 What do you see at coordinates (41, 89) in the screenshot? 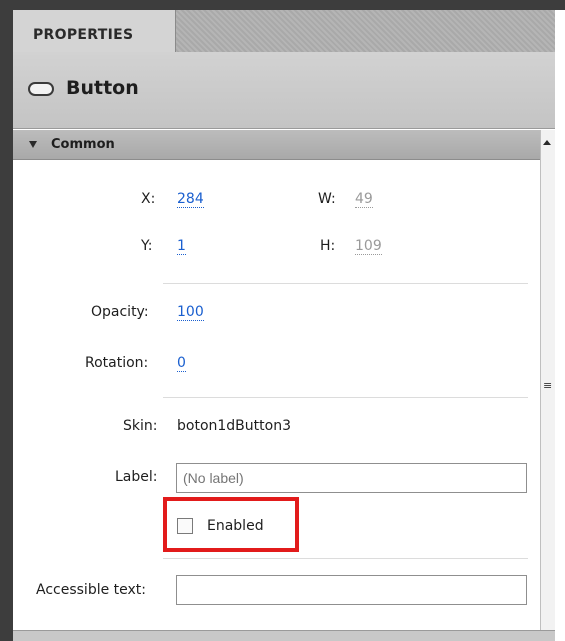
I see `button-component-icon` at bounding box center [41, 89].